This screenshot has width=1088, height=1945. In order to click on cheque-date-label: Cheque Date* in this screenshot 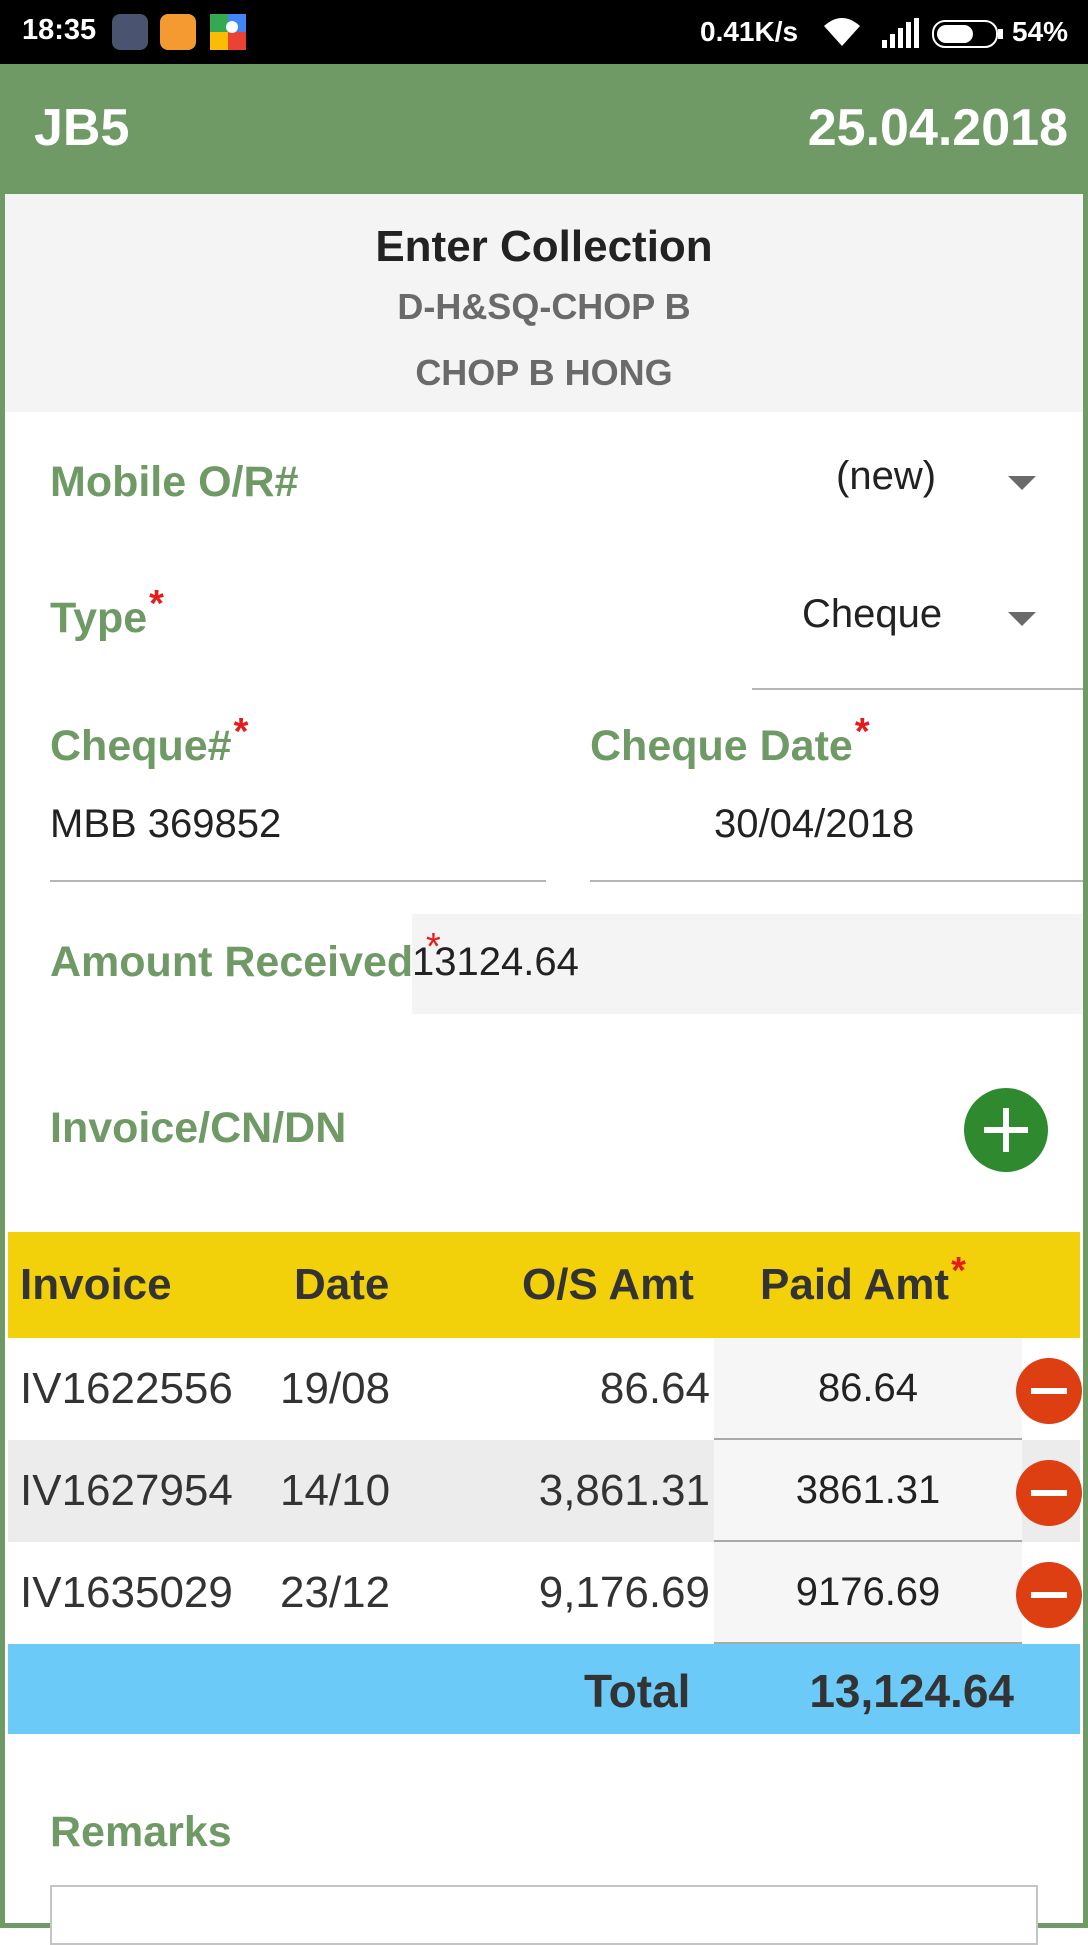, I will do `click(730, 741)`.